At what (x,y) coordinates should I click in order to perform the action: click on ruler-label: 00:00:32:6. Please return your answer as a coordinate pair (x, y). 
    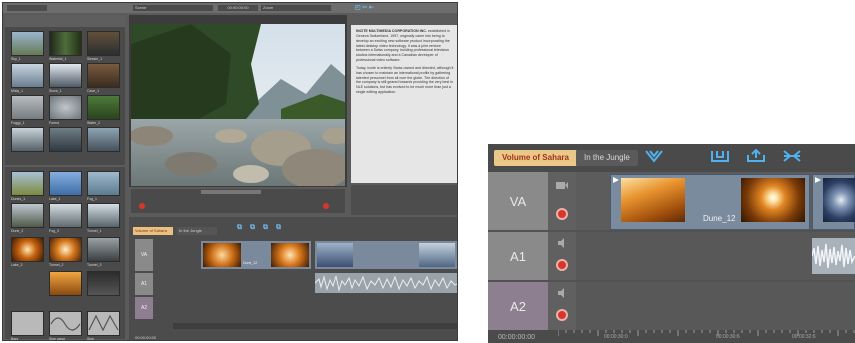
    Looking at the image, I should click on (804, 337).